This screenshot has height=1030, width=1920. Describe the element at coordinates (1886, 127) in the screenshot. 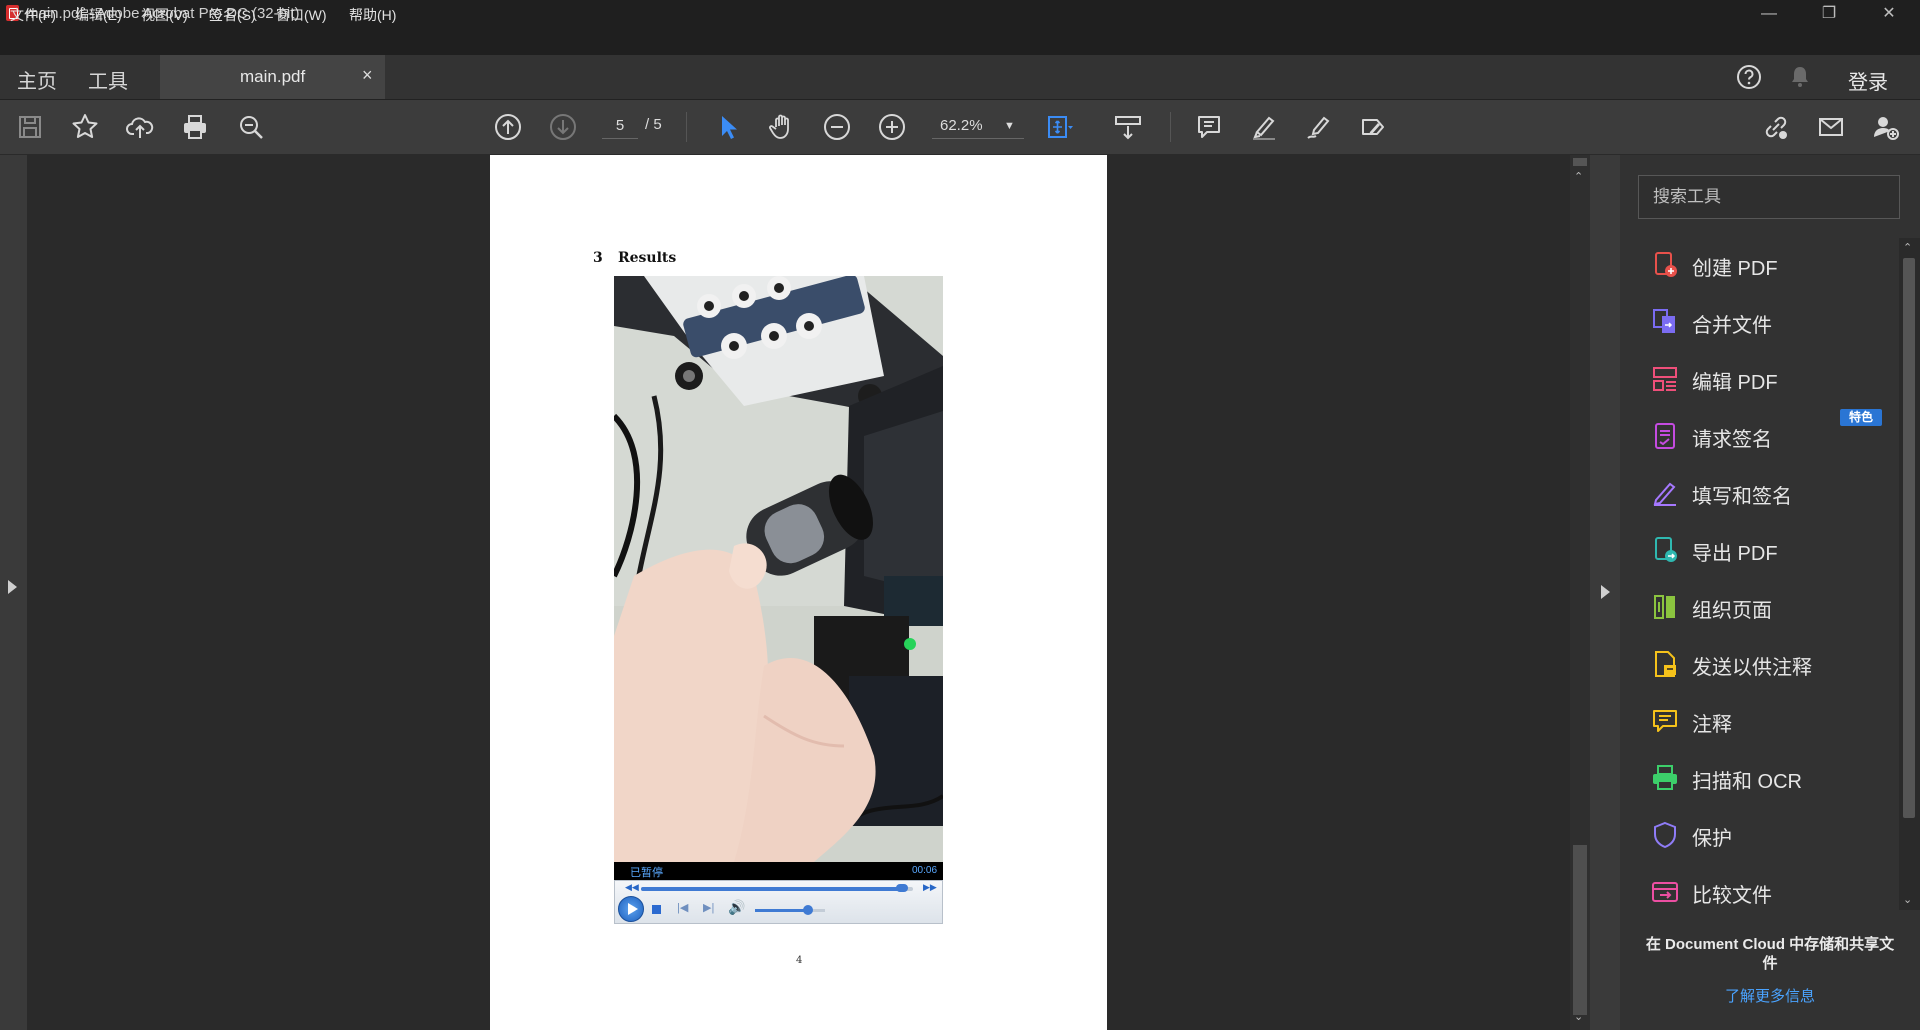

I see `add-user-icon` at that location.